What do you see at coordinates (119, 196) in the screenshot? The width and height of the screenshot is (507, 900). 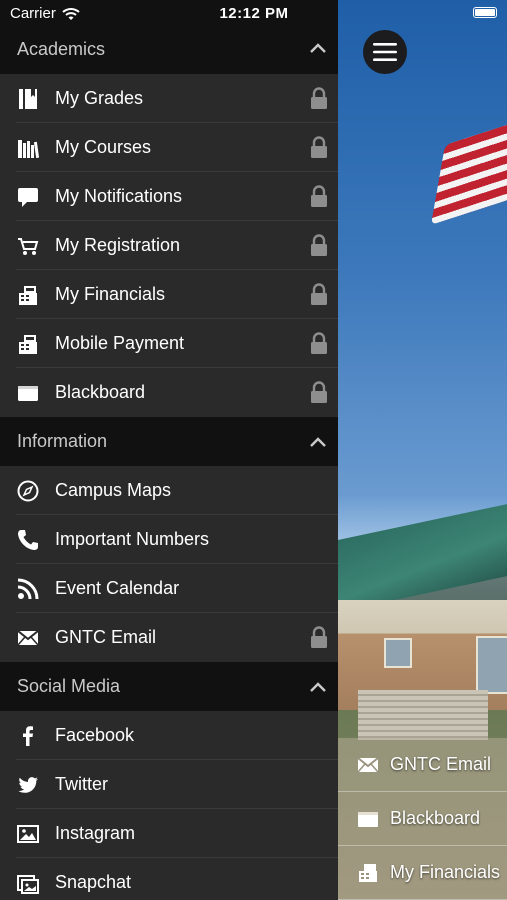 I see `menu-item-label: My Notifications` at bounding box center [119, 196].